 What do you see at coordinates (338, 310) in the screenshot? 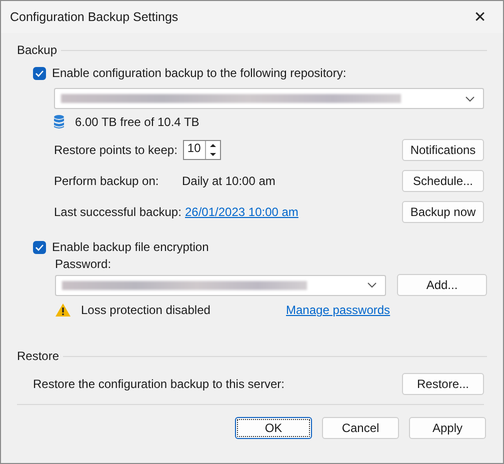
I see `manage-passwords-link: Manage passwords` at bounding box center [338, 310].